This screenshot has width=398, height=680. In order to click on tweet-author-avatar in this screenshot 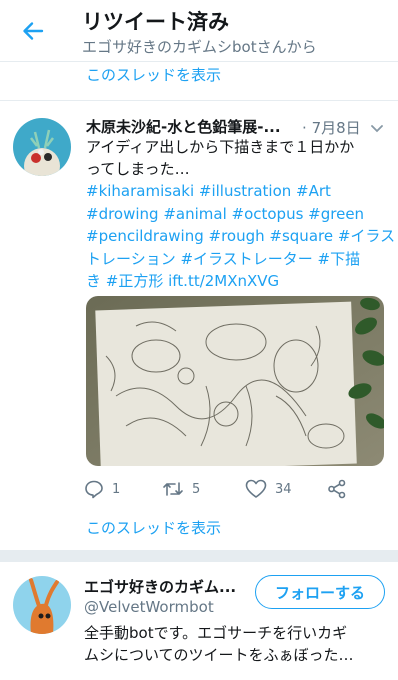, I will do `click(42, 147)`.